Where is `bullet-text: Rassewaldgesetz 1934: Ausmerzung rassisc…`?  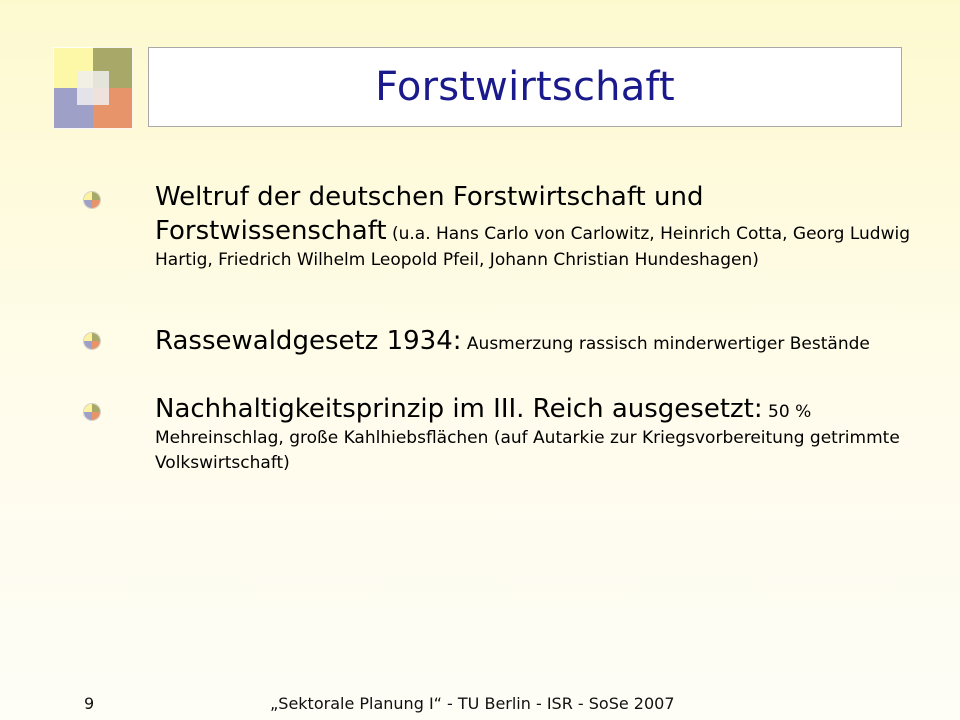 bullet-text: Rassewaldgesetz 1934: Ausmerzung rassisc… is located at coordinates (547, 341).